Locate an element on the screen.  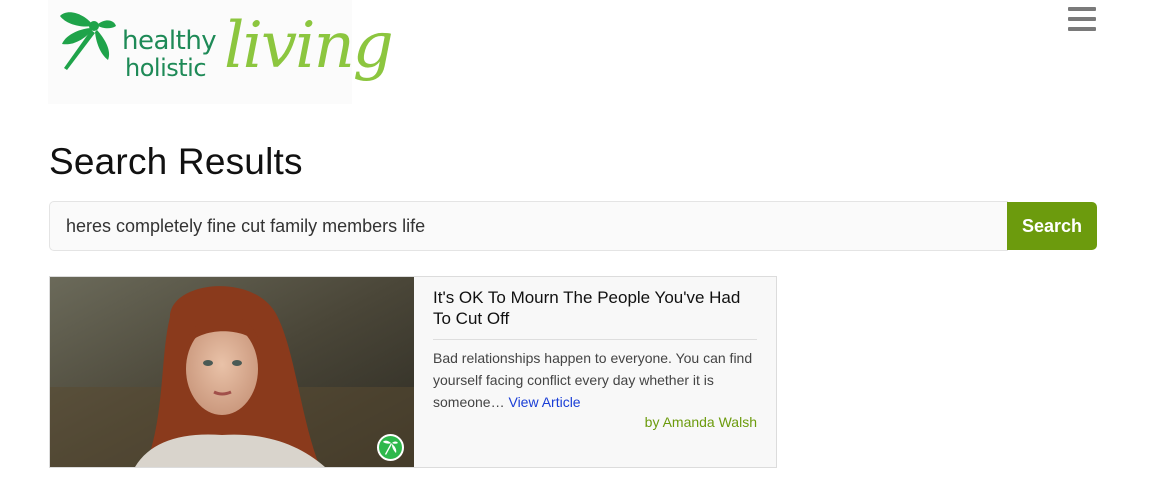
logo-word-healthy: healthy is located at coordinates (169, 41).